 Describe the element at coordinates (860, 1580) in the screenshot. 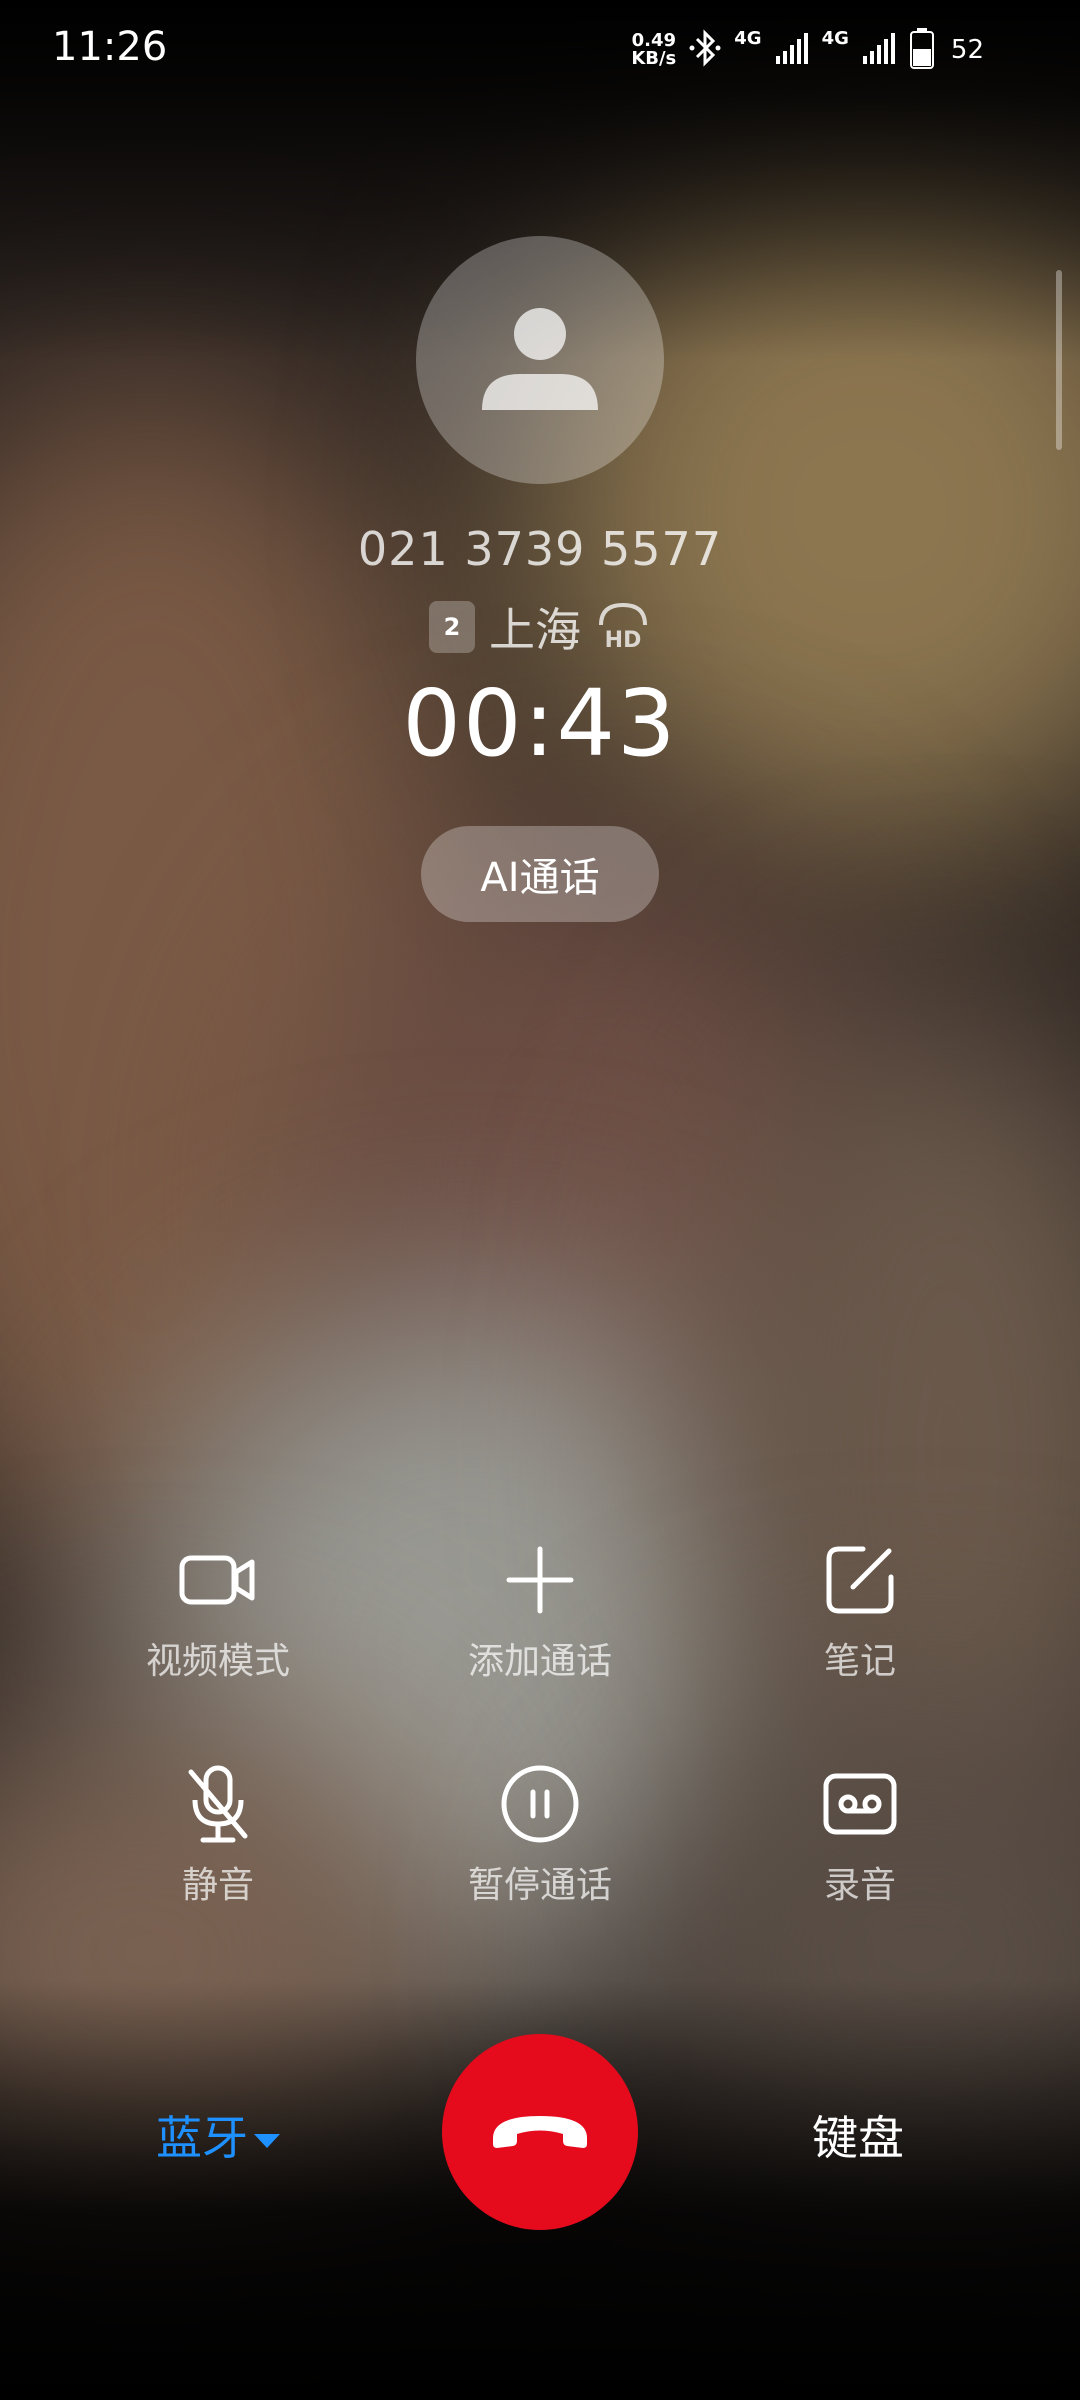

I see `note-icon` at that location.